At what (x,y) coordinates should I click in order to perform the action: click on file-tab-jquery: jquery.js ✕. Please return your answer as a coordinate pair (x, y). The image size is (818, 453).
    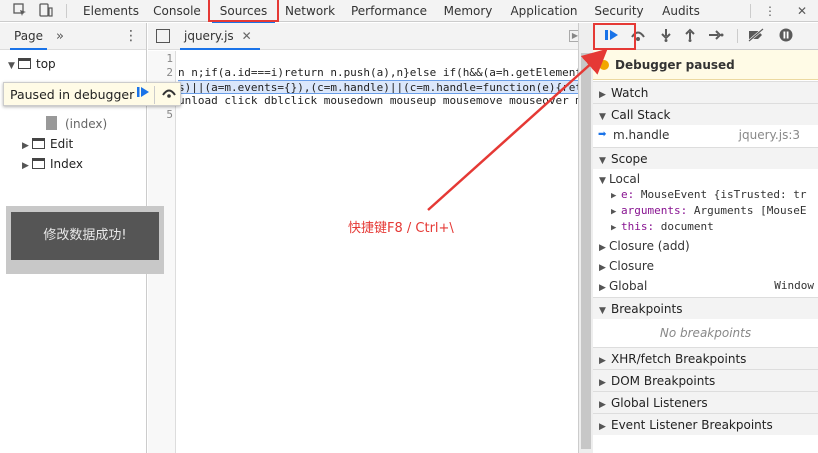
    Looking at the image, I should click on (220, 36).